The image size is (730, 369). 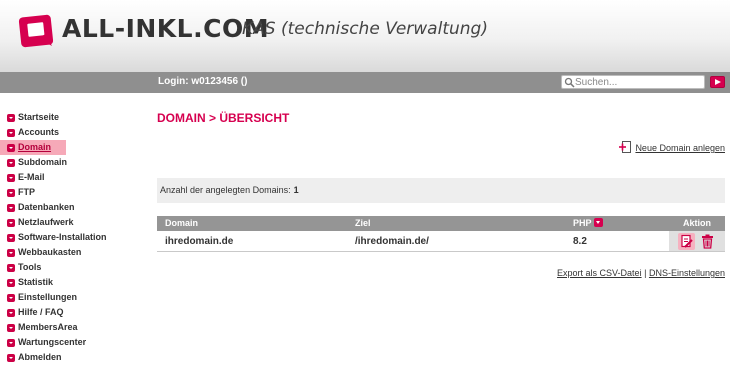 I want to click on domain-count-value: 1, so click(x=296, y=190).